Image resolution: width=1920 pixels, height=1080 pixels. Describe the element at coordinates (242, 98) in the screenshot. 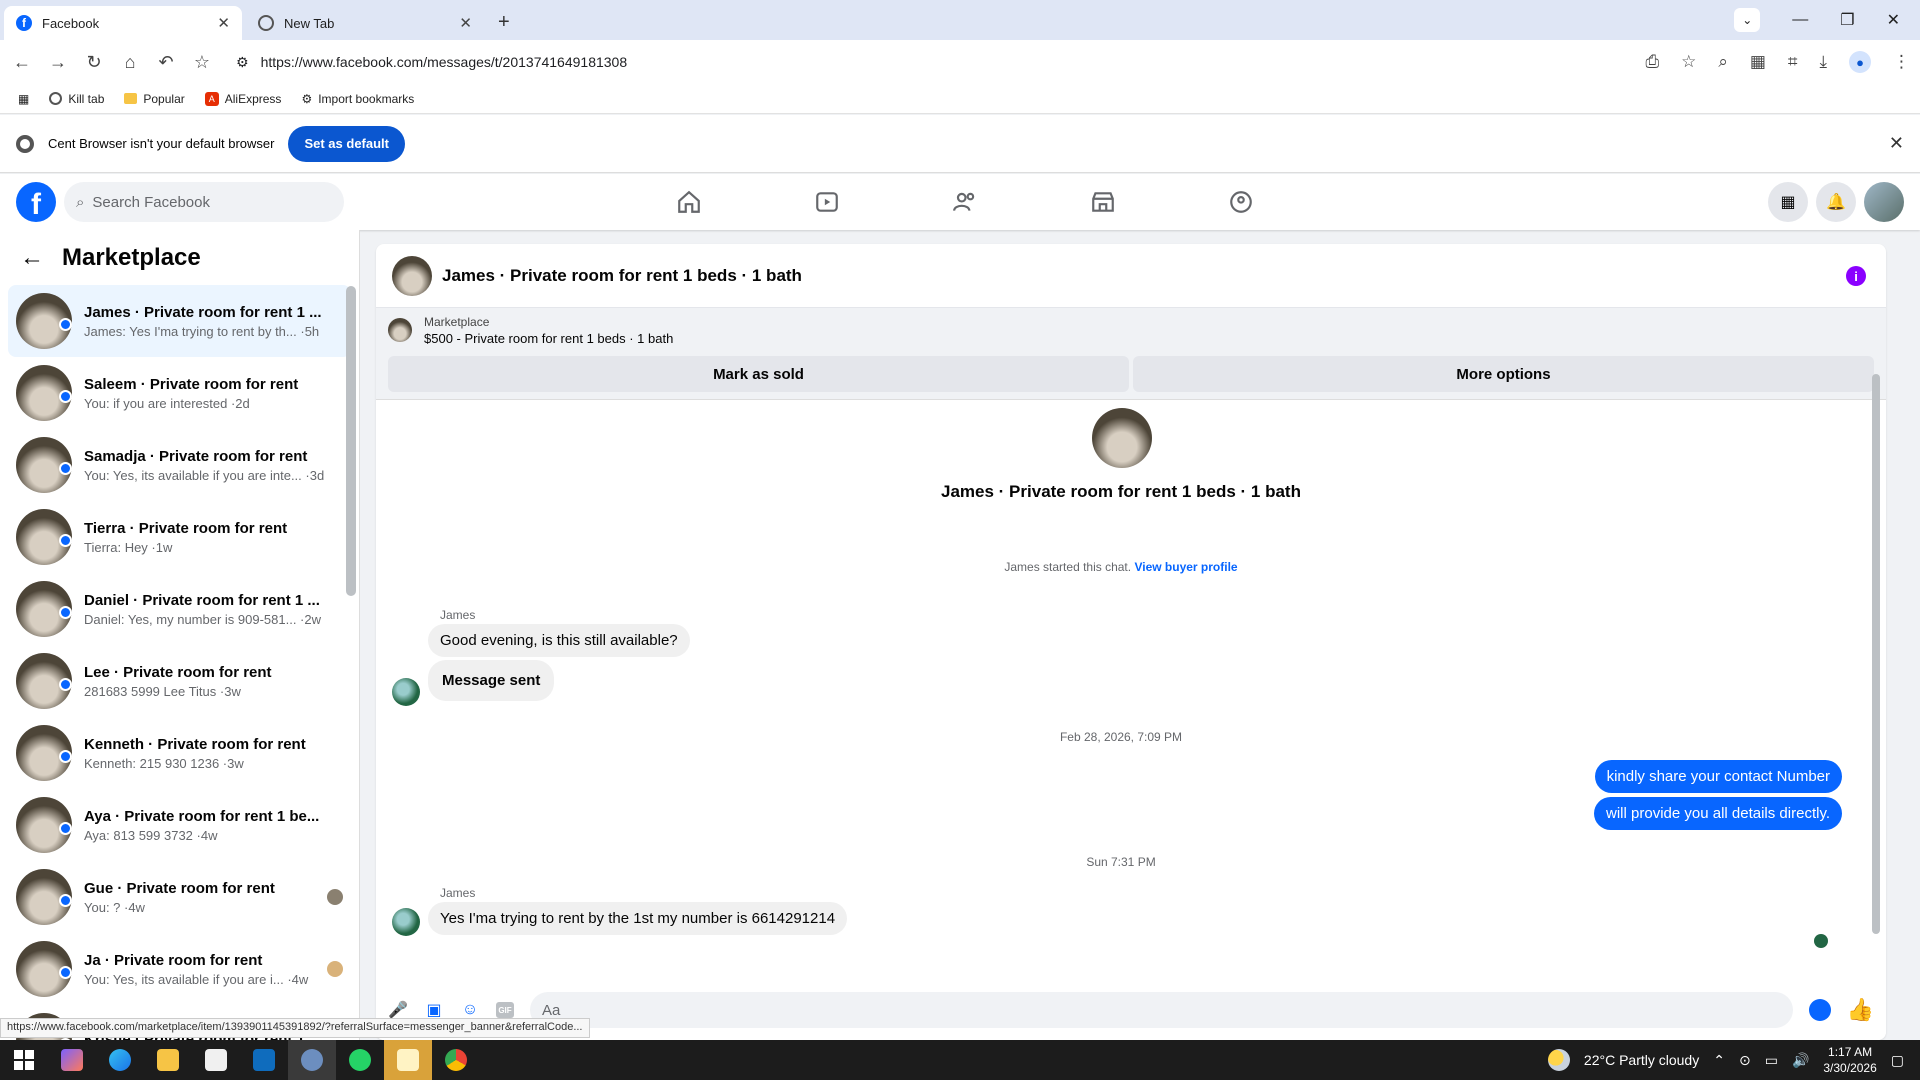

I see `bookmark-aliexpress: A AliExpress` at that location.